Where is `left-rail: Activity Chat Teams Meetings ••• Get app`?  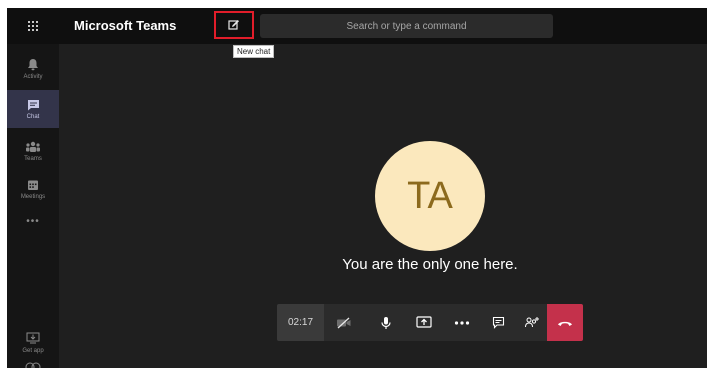 left-rail: Activity Chat Teams Meetings ••• Get app is located at coordinates (33, 206).